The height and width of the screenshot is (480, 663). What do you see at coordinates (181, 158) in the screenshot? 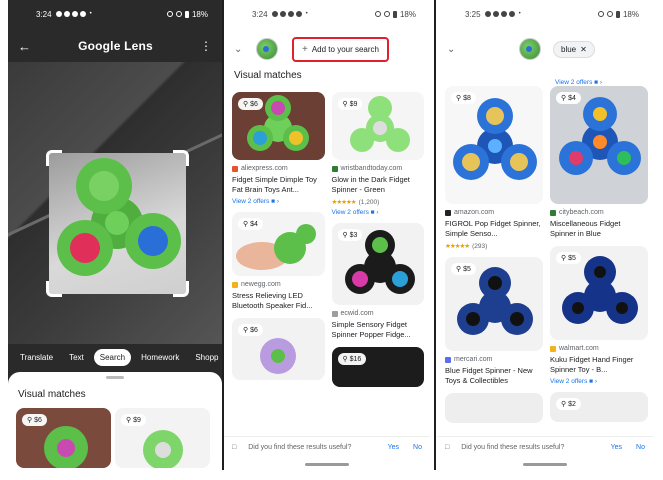
I see `crop-handle-top-right` at bounding box center [181, 158].